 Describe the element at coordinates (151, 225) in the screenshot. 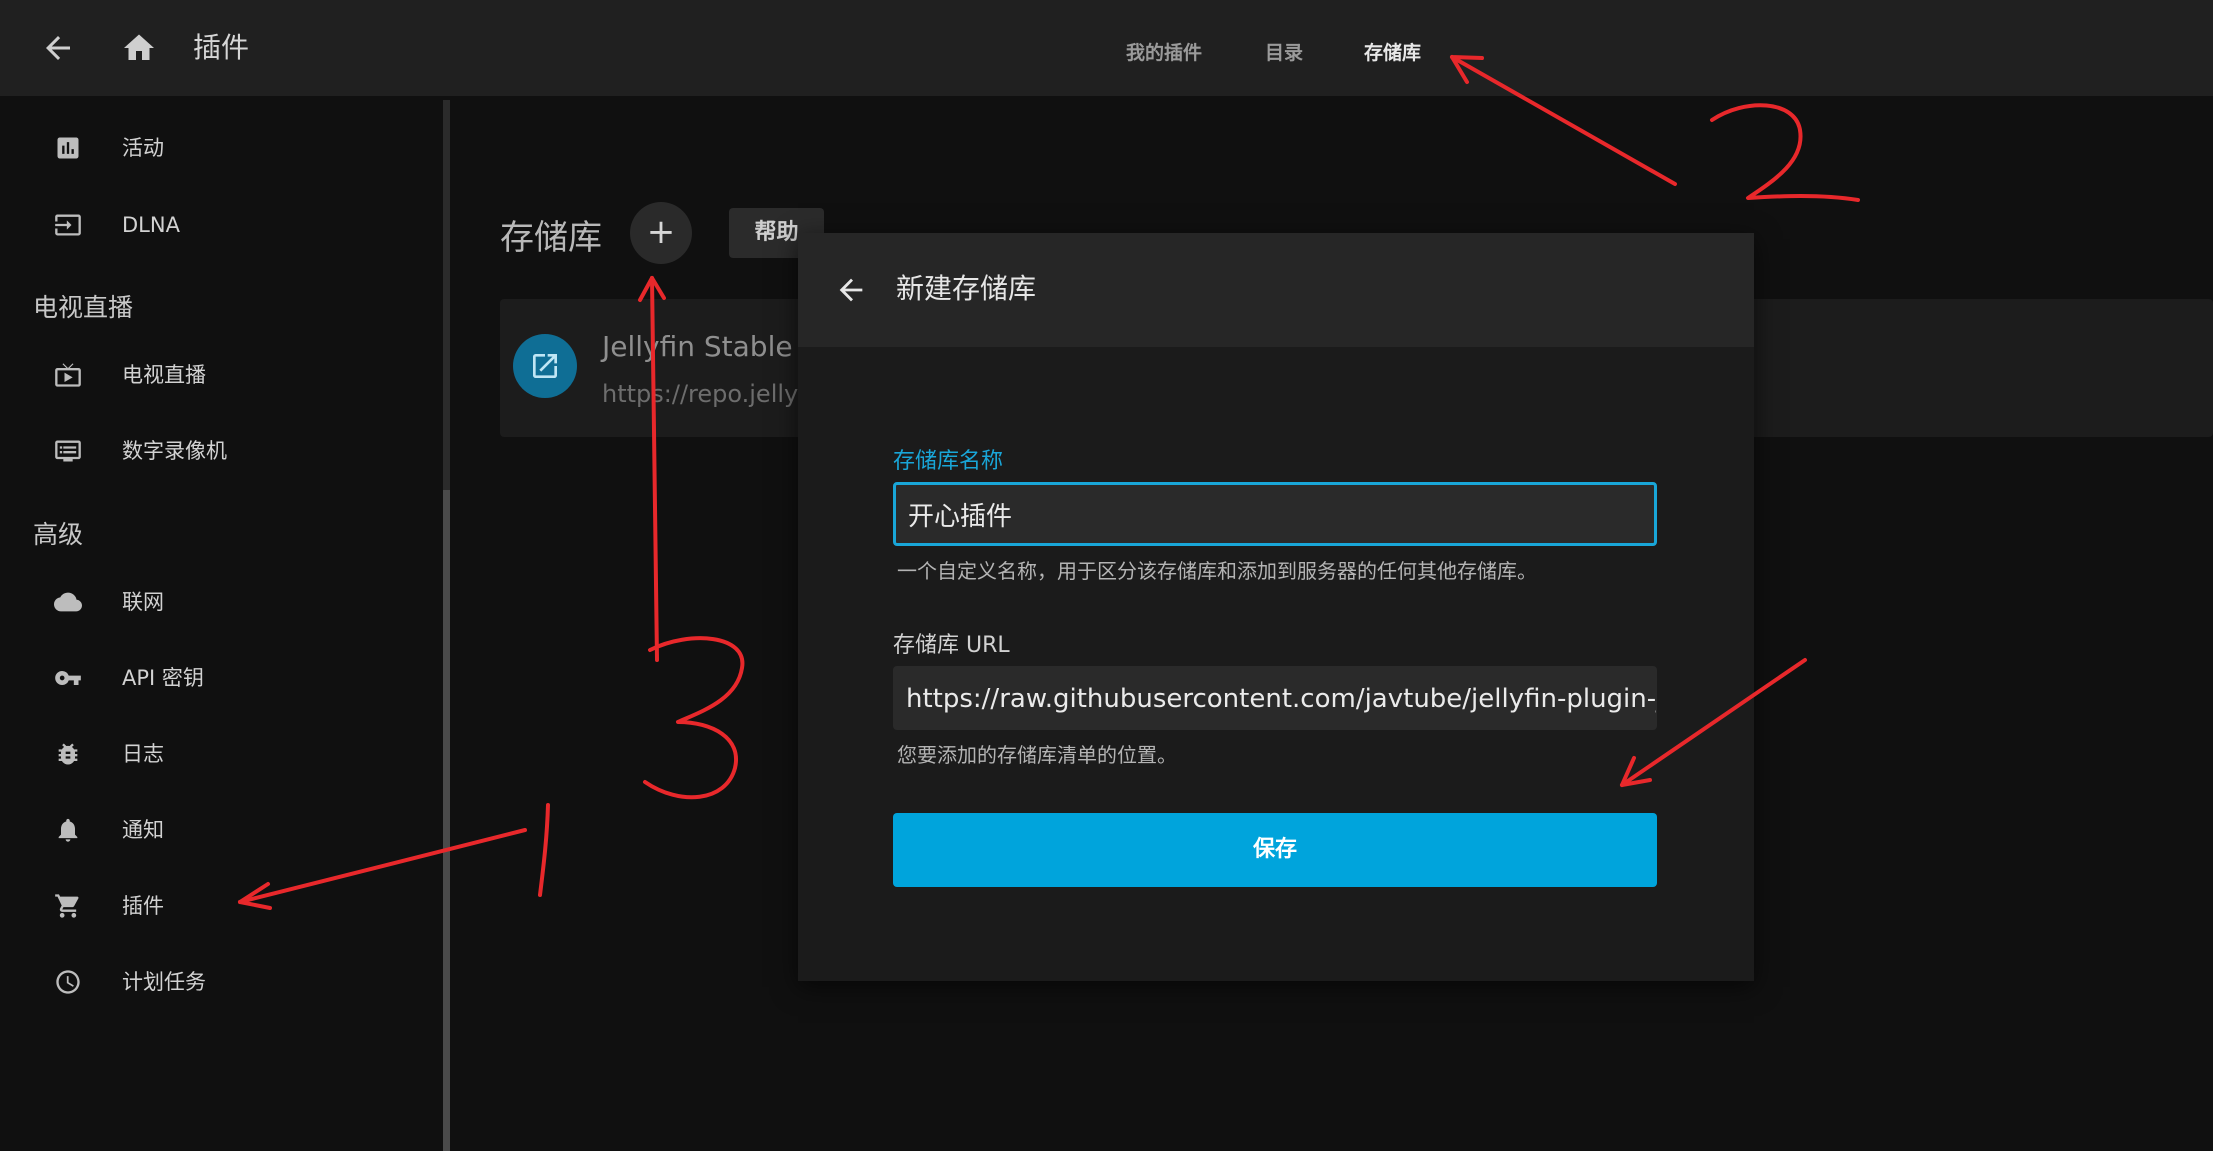

I see `sidebar-item-label: DLNA` at that location.